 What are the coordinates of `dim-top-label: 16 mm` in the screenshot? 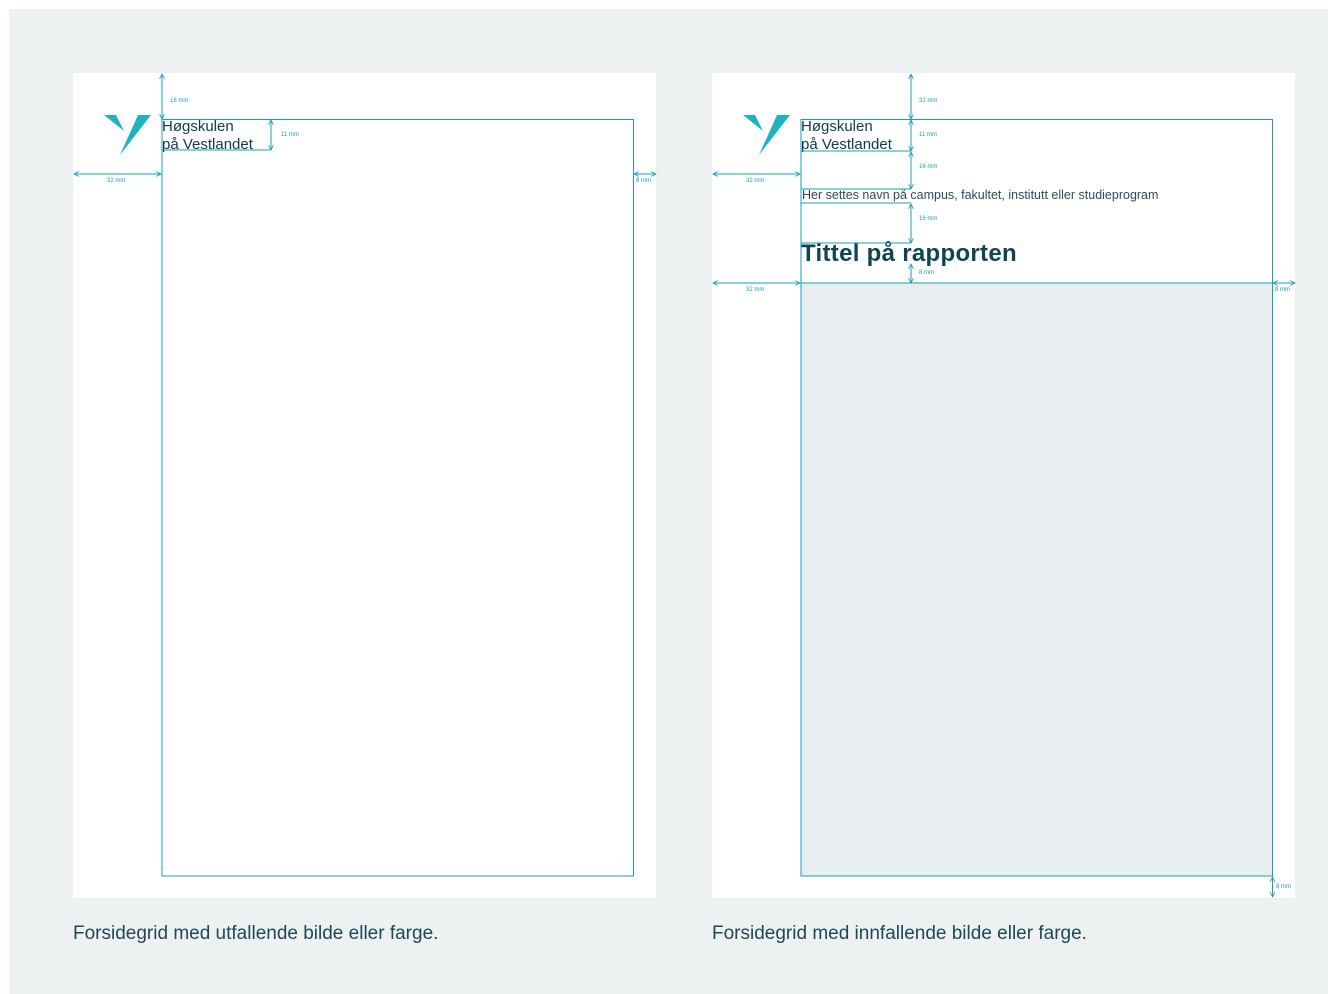 It's located at (179, 101).